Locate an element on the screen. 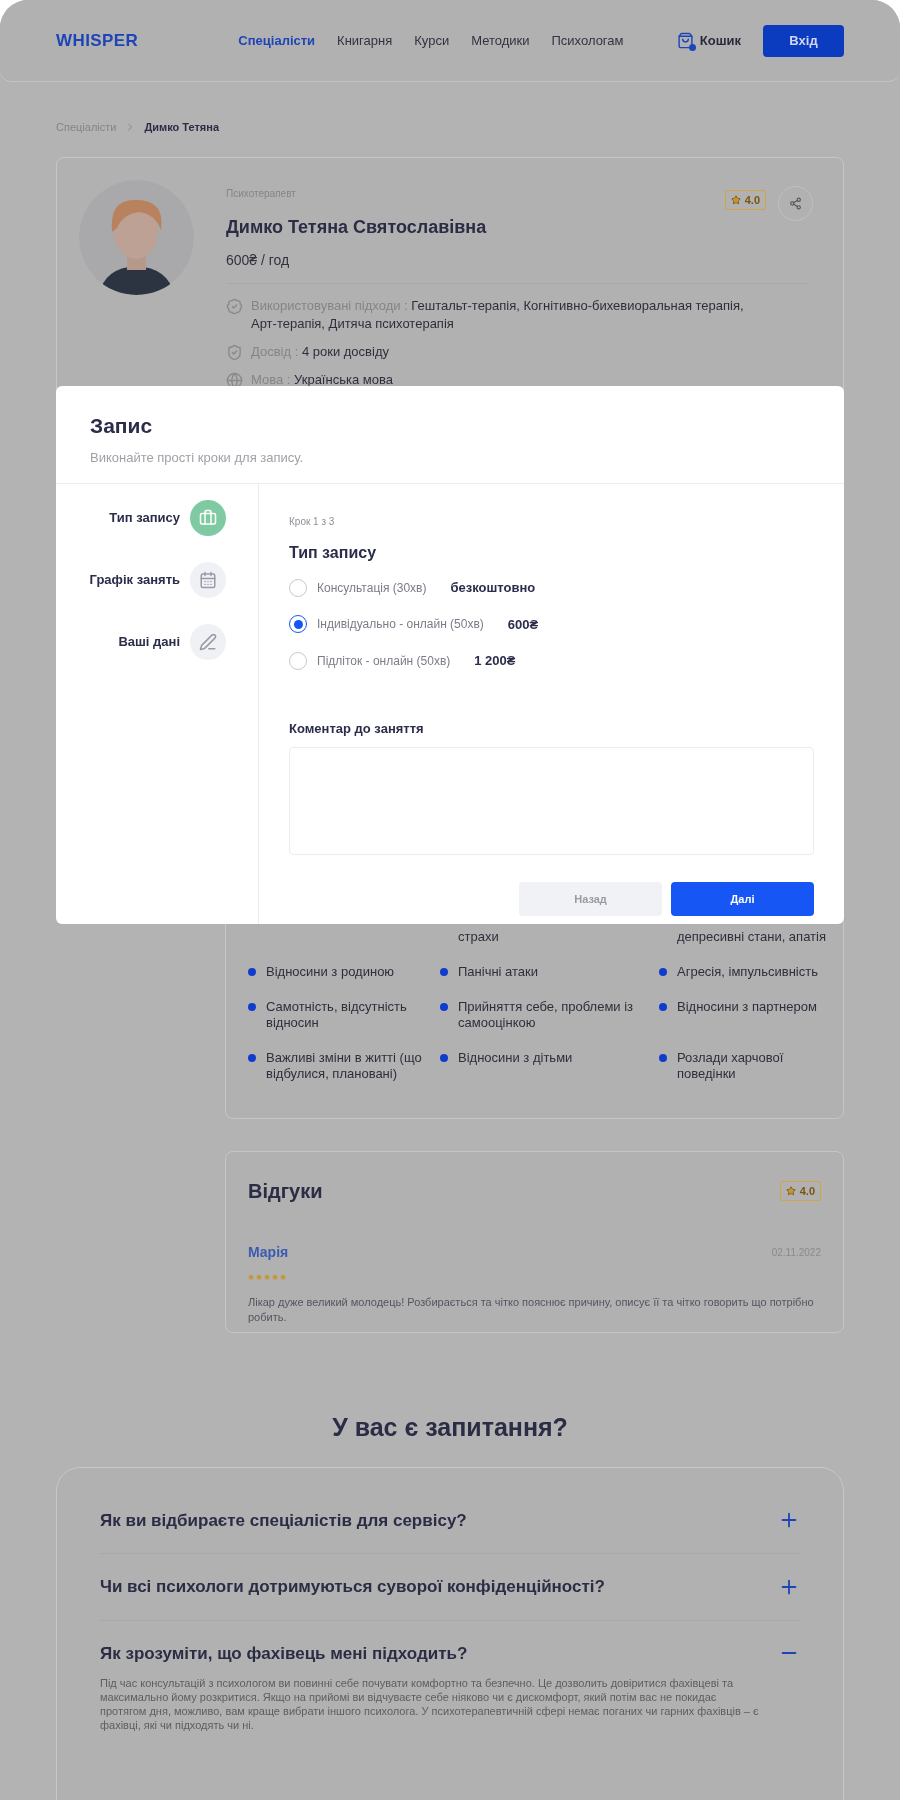 This screenshot has height=1800, width=900. review-text: Лікар дуже великий молодець! Розбирається та чітко пояснює причину, описує її та чітко говорить що потрібно робить. is located at coordinates (531, 1310).